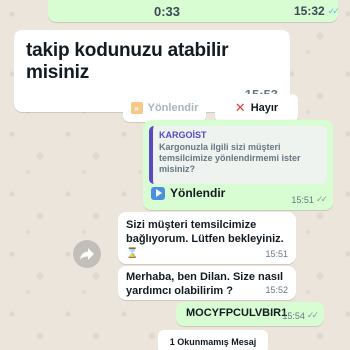 Image resolution: width=350 pixels, height=350 pixels. What do you see at coordinates (167, 11) in the screenshot?
I see `audio-duration: 0:33` at bounding box center [167, 11].